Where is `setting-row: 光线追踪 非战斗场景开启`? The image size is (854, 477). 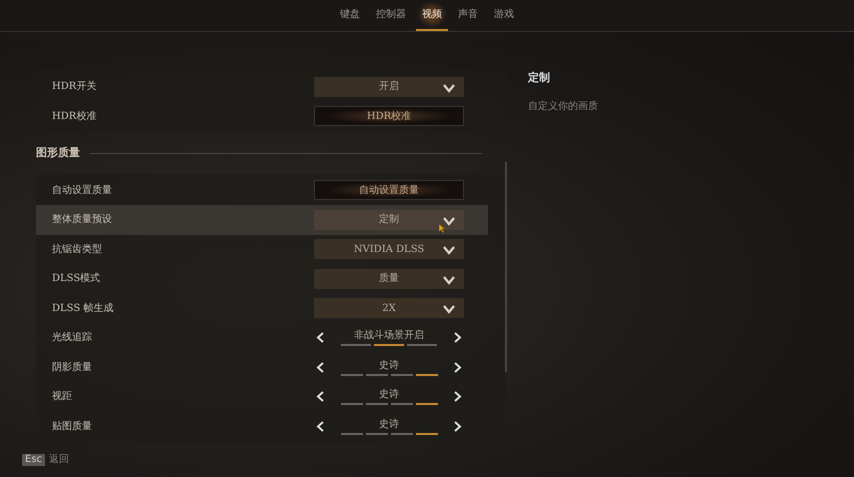
setting-row: 光线追踪 非战斗场景开启 is located at coordinates (271, 337).